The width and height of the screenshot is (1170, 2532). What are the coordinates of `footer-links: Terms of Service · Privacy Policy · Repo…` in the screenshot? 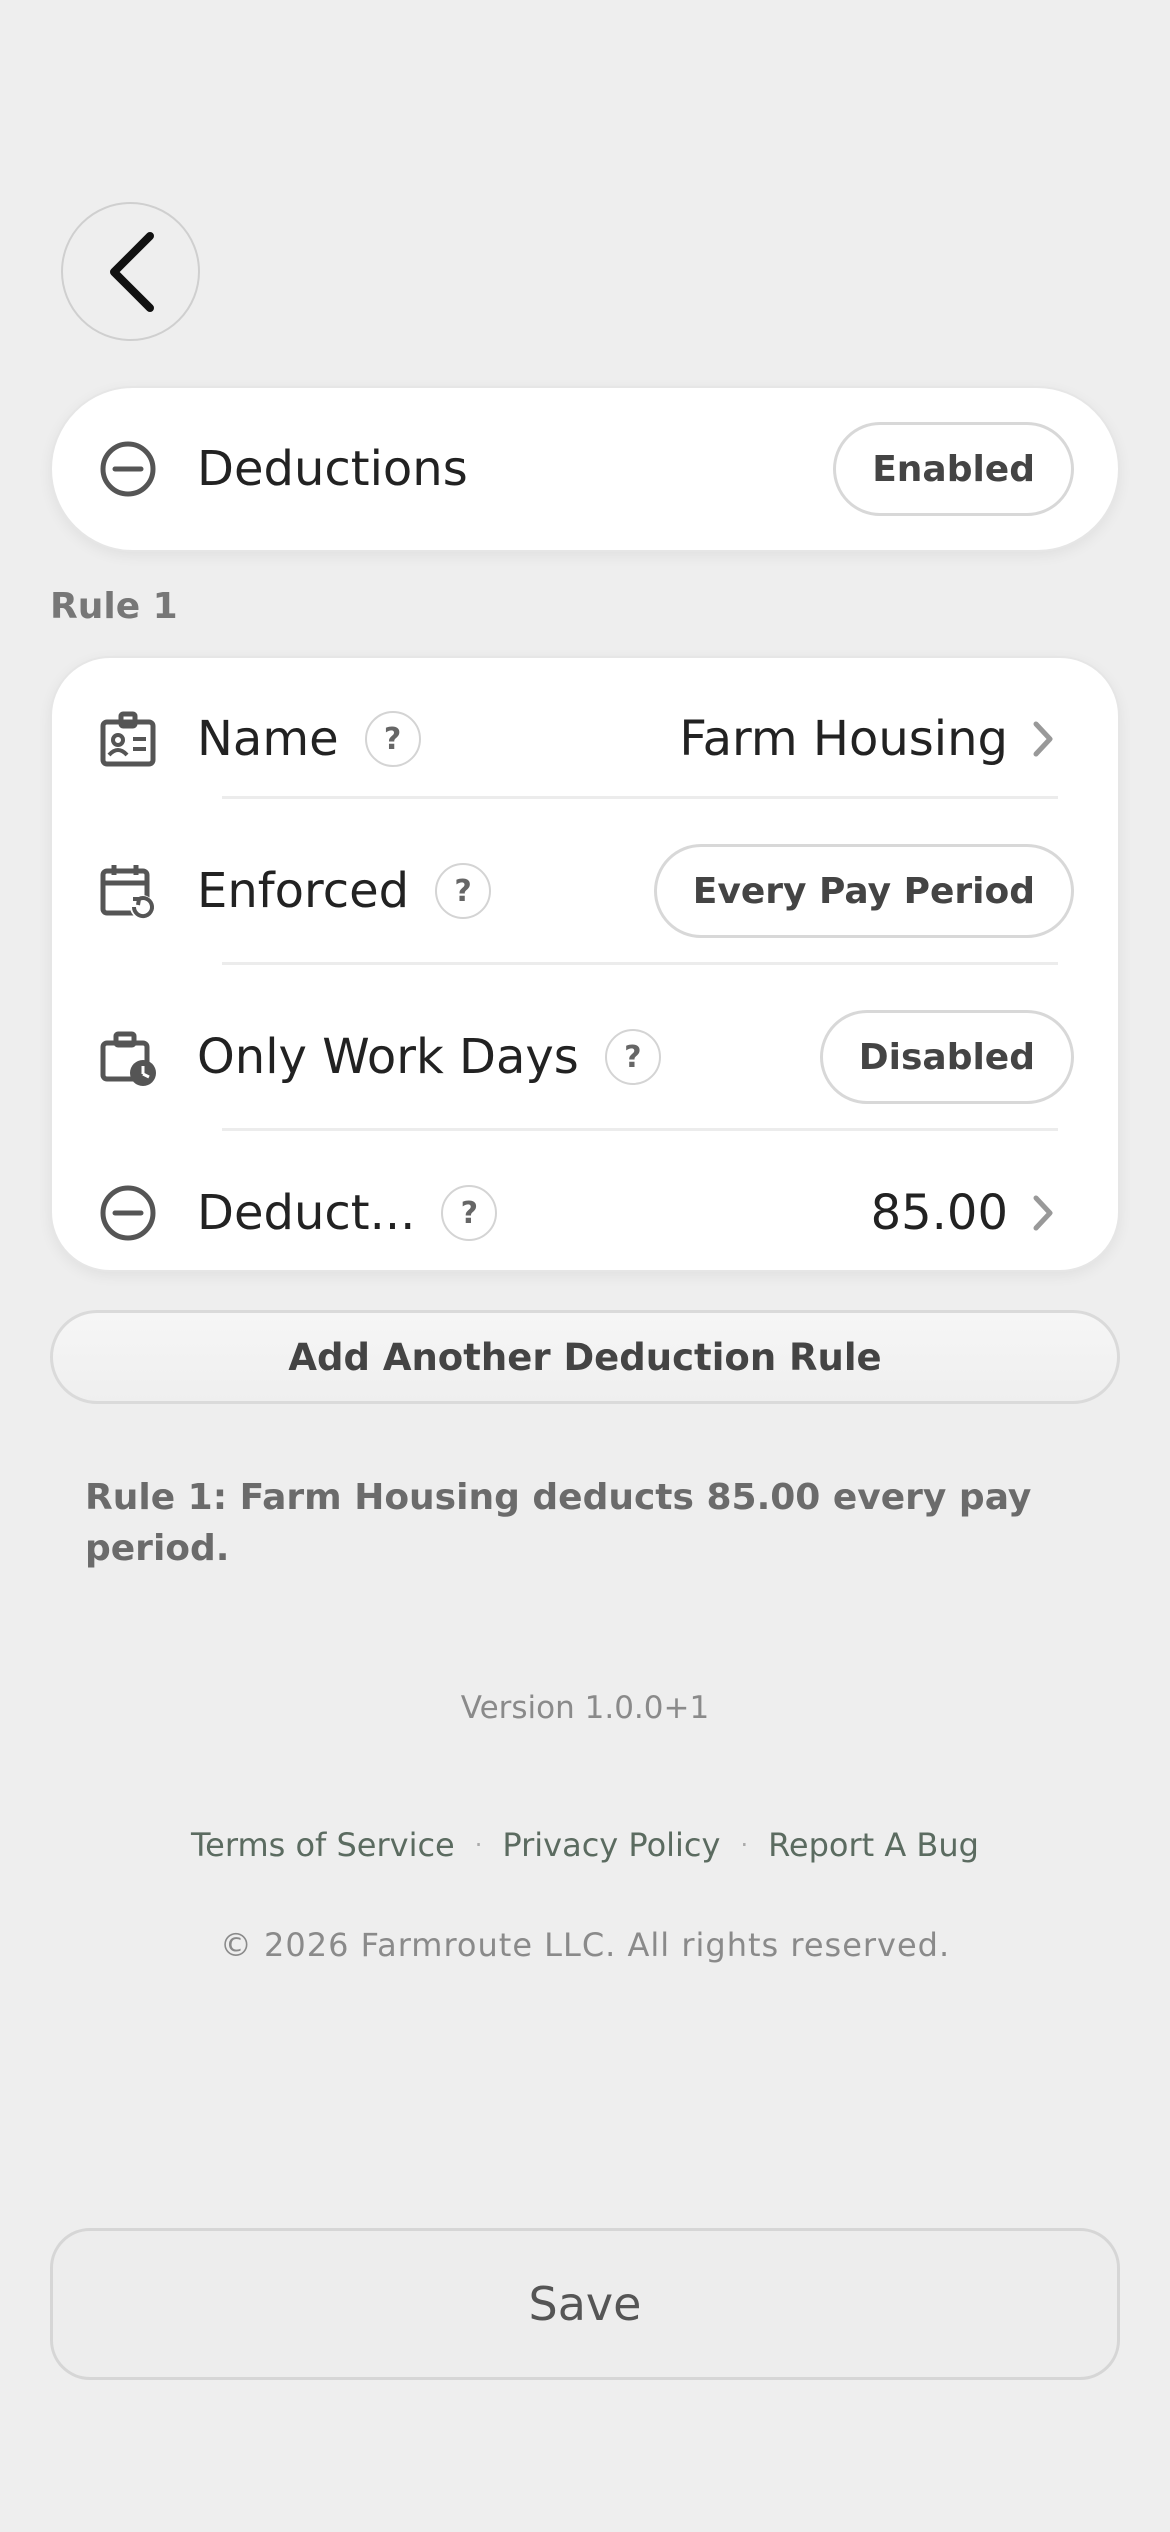 It's located at (585, 1845).